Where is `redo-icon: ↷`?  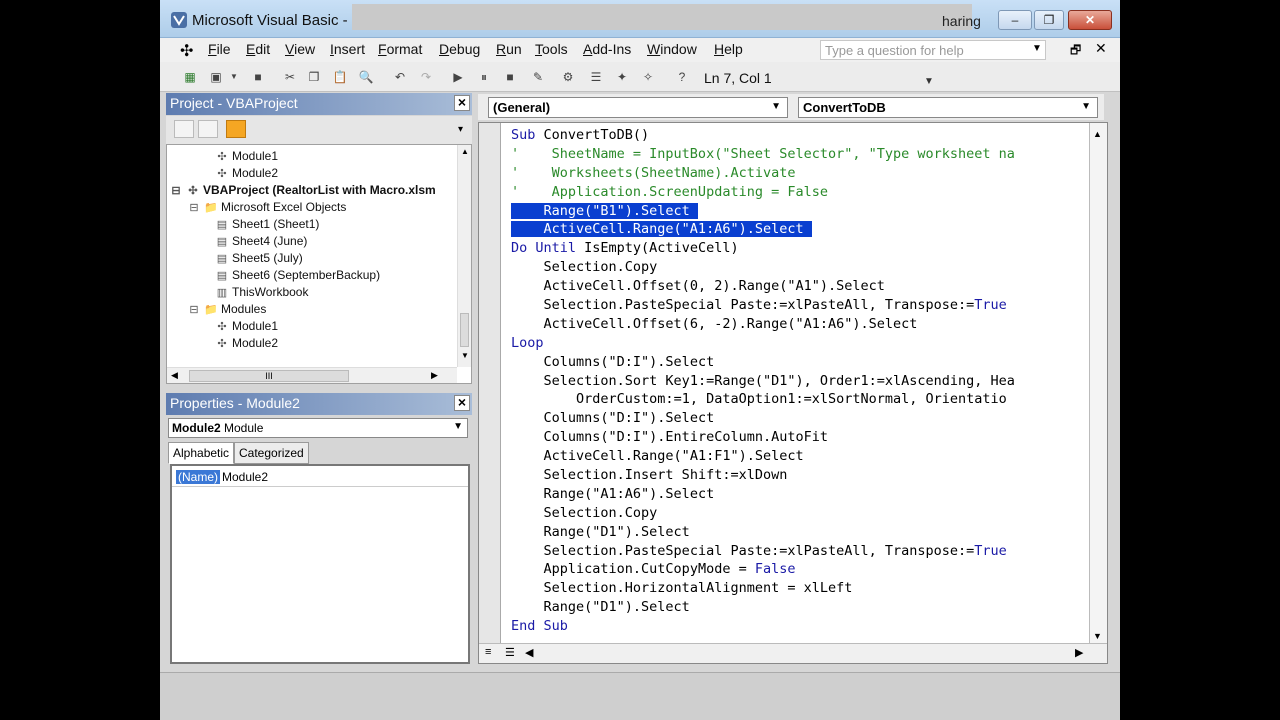
redo-icon: ↷ is located at coordinates (426, 77).